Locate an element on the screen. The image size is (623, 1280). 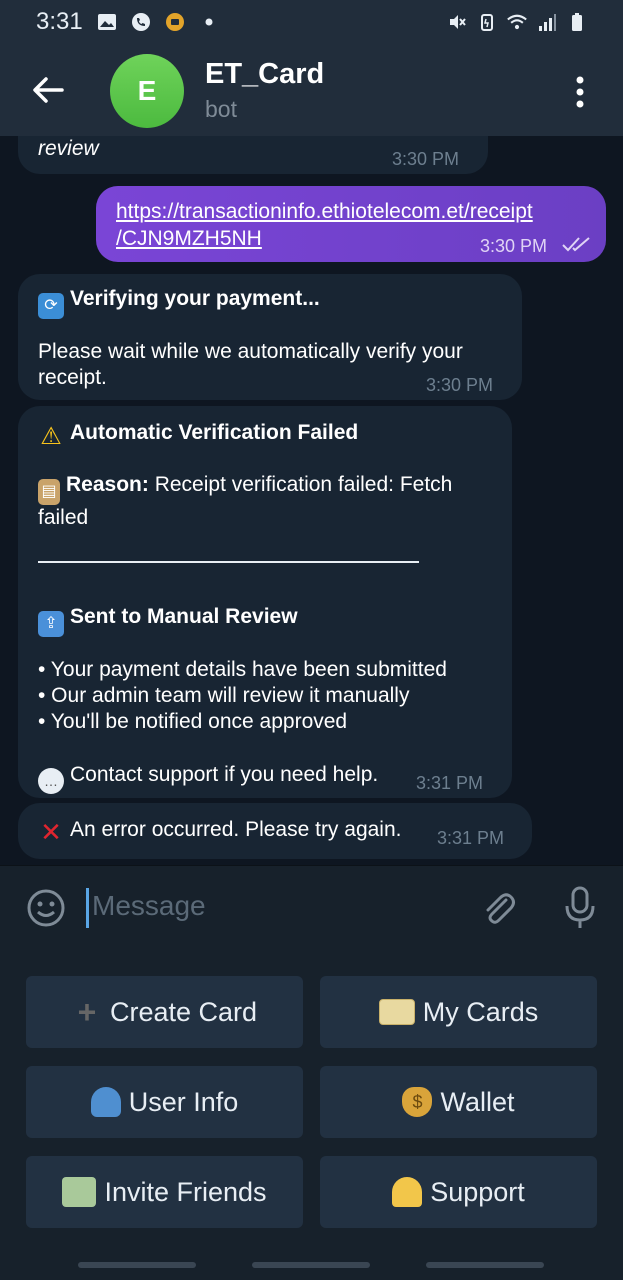
read-checkmarks-icon is located at coordinates (576, 244).